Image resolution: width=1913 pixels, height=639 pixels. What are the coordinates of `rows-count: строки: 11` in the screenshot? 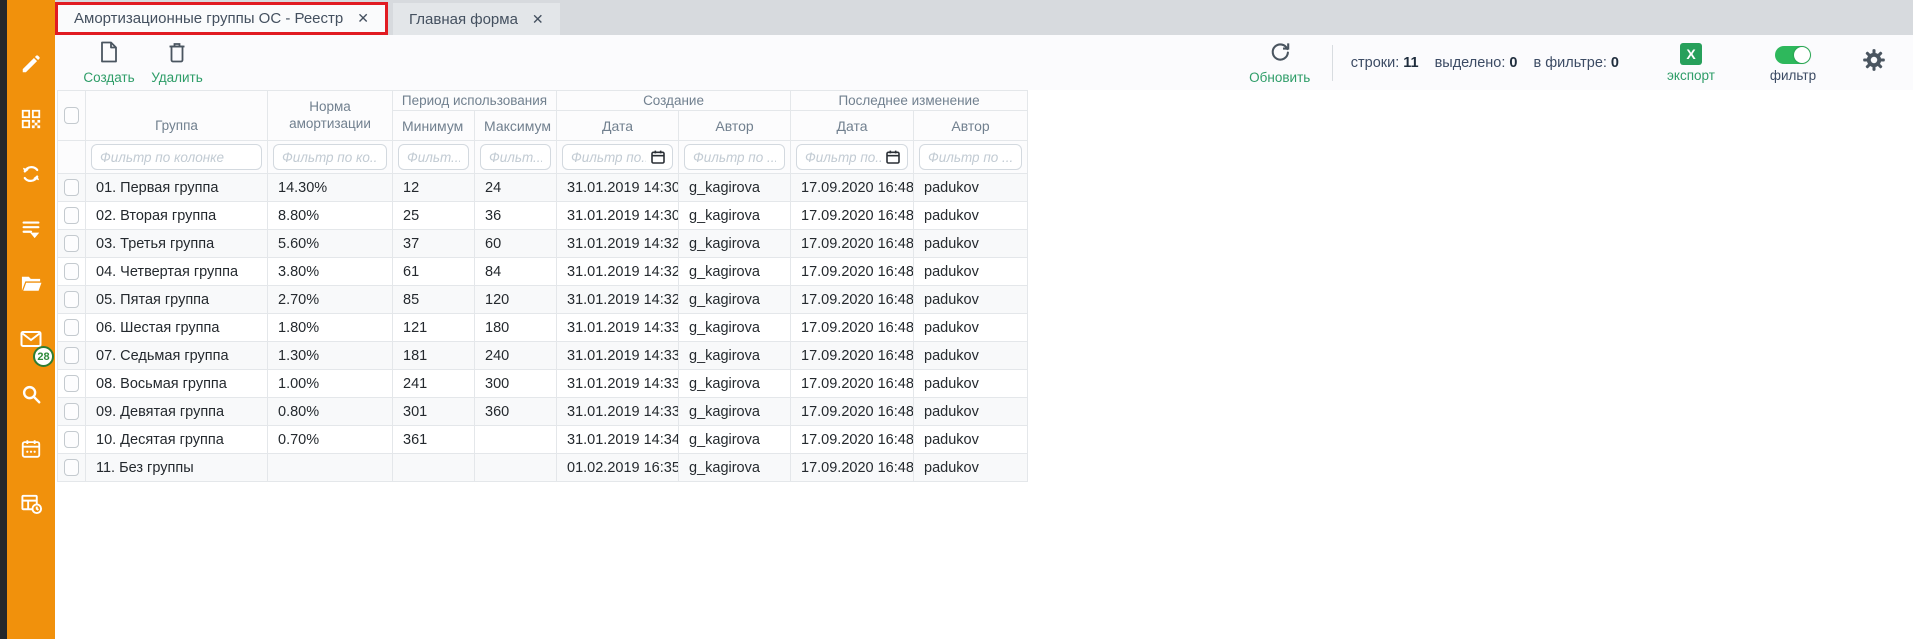 It's located at (1384, 62).